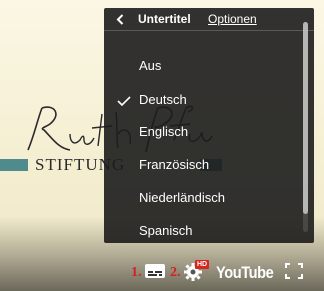 This screenshot has width=324, height=291. Describe the element at coordinates (202, 66) in the screenshot. I see `menu-item-off: Aus` at that location.